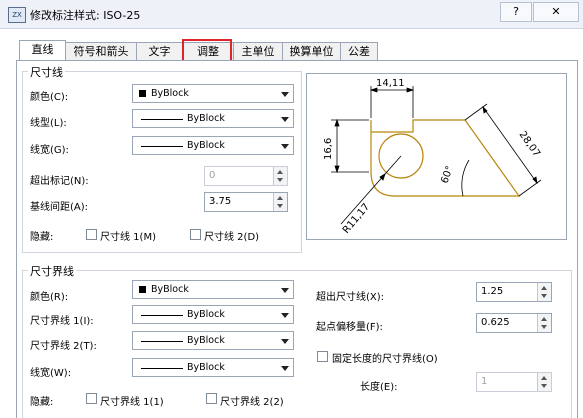  What do you see at coordinates (359, 51) in the screenshot?
I see `tab-tolerances: 公差` at bounding box center [359, 51].